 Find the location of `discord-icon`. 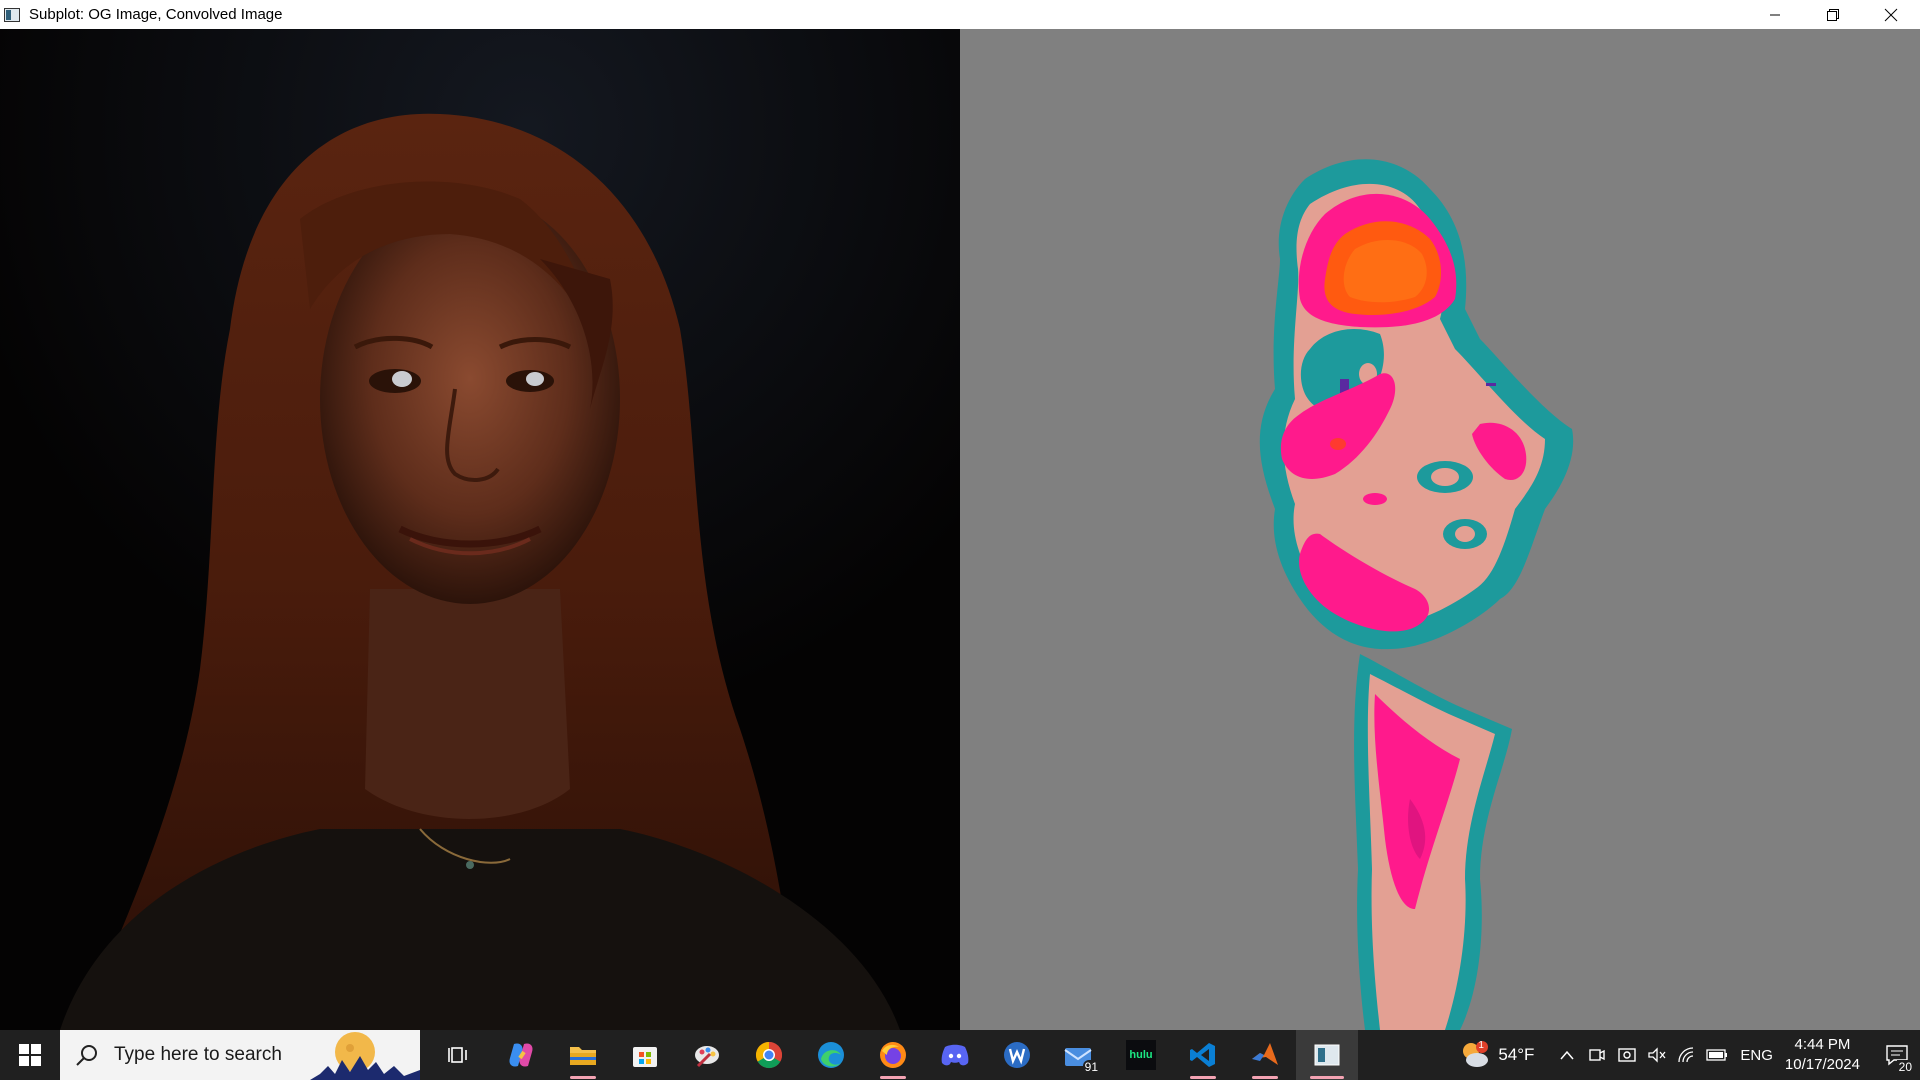

discord-icon is located at coordinates (955, 1055).